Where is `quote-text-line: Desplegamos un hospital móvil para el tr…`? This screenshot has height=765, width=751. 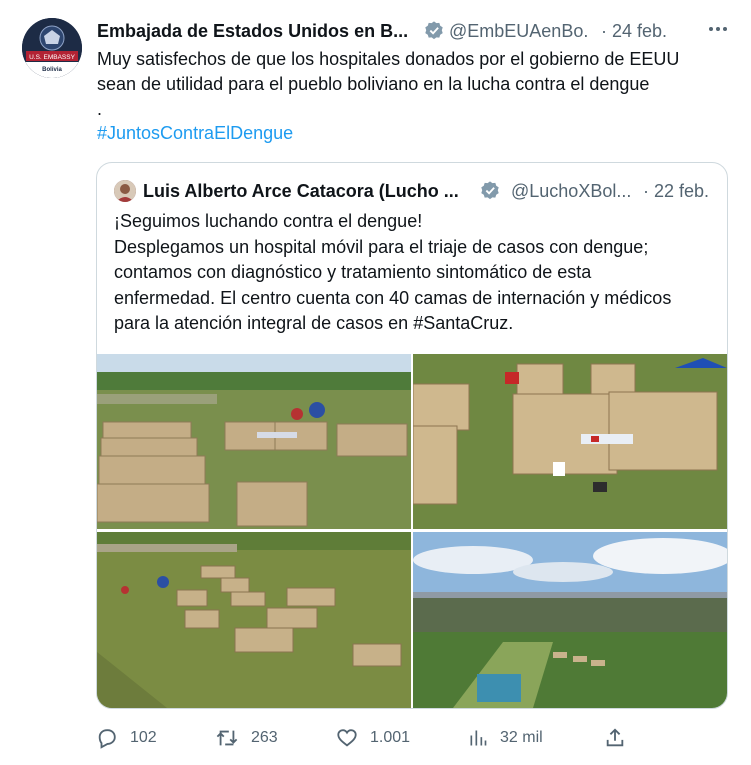
quote-text-line: Desplegamos un hospital móvil para el tr… is located at coordinates (381, 246).